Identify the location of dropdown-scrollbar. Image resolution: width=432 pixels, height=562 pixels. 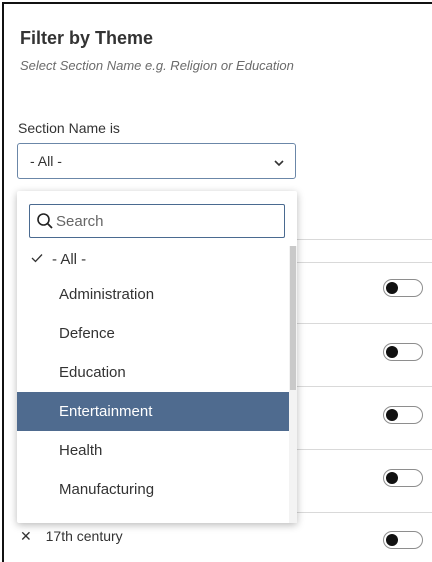
(293, 384).